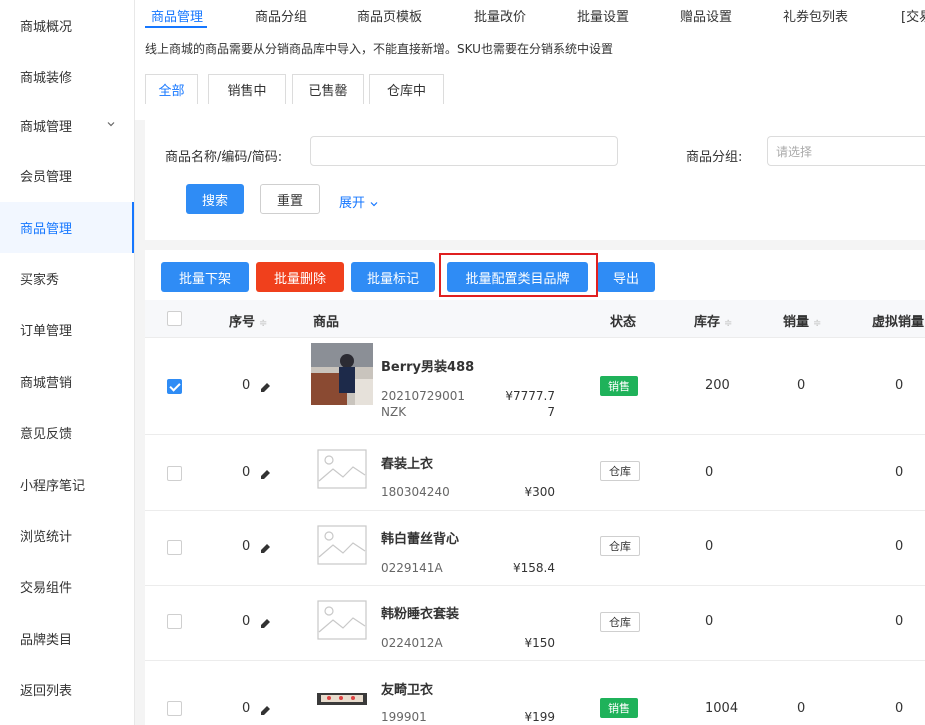 The width and height of the screenshot is (925, 725). What do you see at coordinates (535, 180) in the screenshot?
I see `filter-panel: 商品名称/编码/简码: 商品分组: 请选择 搜索 重置 展开` at bounding box center [535, 180].